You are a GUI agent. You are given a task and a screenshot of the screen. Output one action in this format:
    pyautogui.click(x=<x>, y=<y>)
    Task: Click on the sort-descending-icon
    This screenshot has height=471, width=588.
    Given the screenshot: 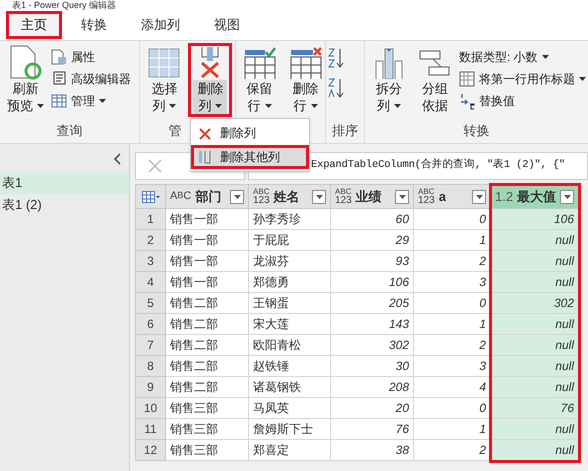 What is the action you would take?
    pyautogui.click(x=336, y=88)
    